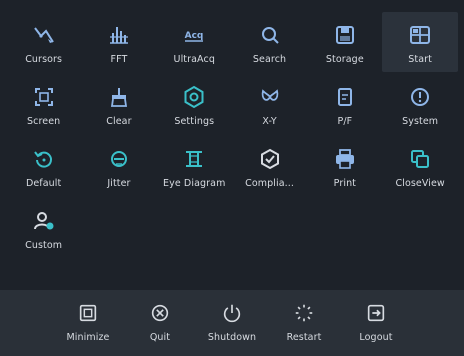 This screenshot has width=464, height=356. I want to click on tile-pf: P/F, so click(344, 104).